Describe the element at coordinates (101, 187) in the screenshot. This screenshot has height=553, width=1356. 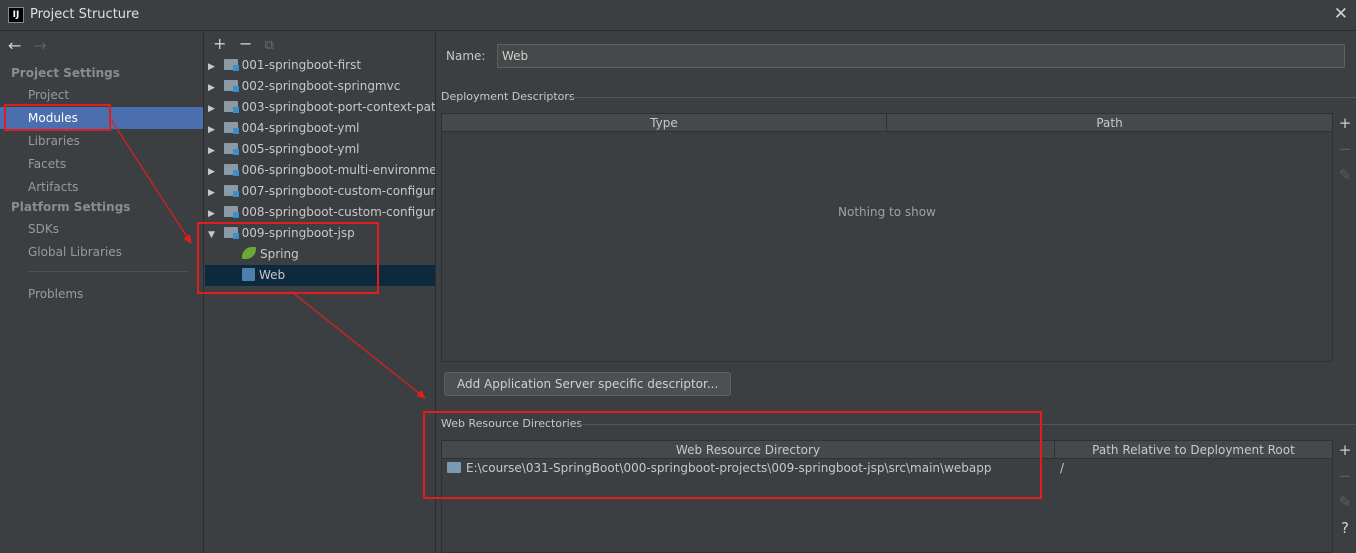
I see `nav-item-artifacts: Artifacts` at that location.